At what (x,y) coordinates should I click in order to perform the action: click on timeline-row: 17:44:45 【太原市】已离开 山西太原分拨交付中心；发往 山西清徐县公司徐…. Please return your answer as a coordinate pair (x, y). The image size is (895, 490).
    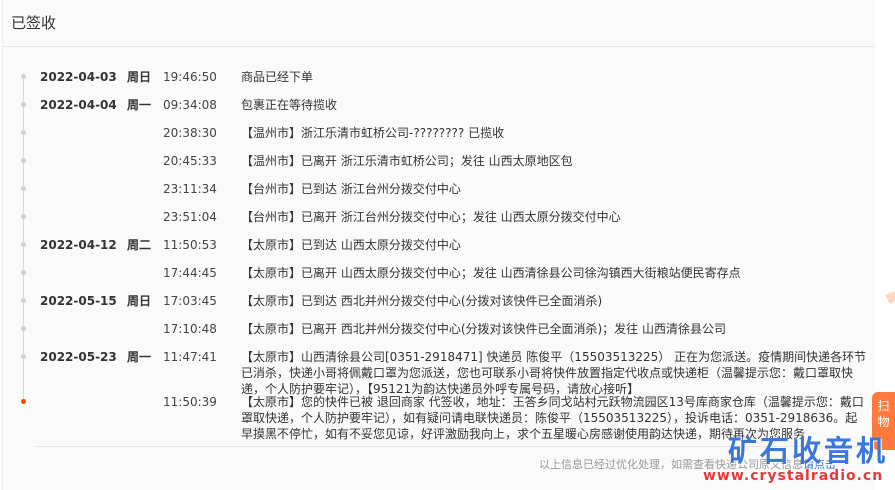
    Looking at the image, I should click on (439, 275).